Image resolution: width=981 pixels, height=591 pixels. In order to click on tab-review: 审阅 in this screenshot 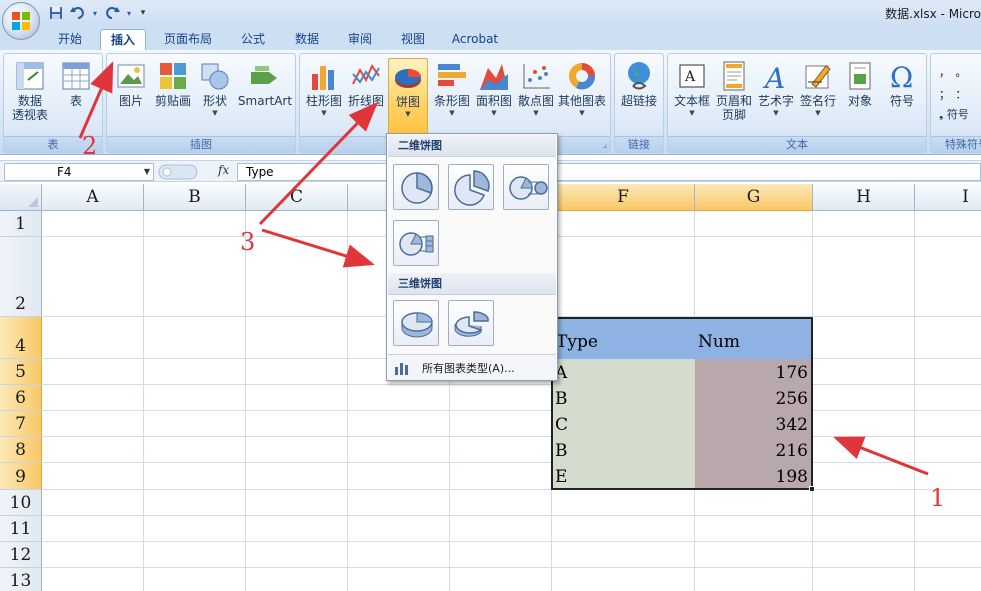, I will do `click(360, 39)`.